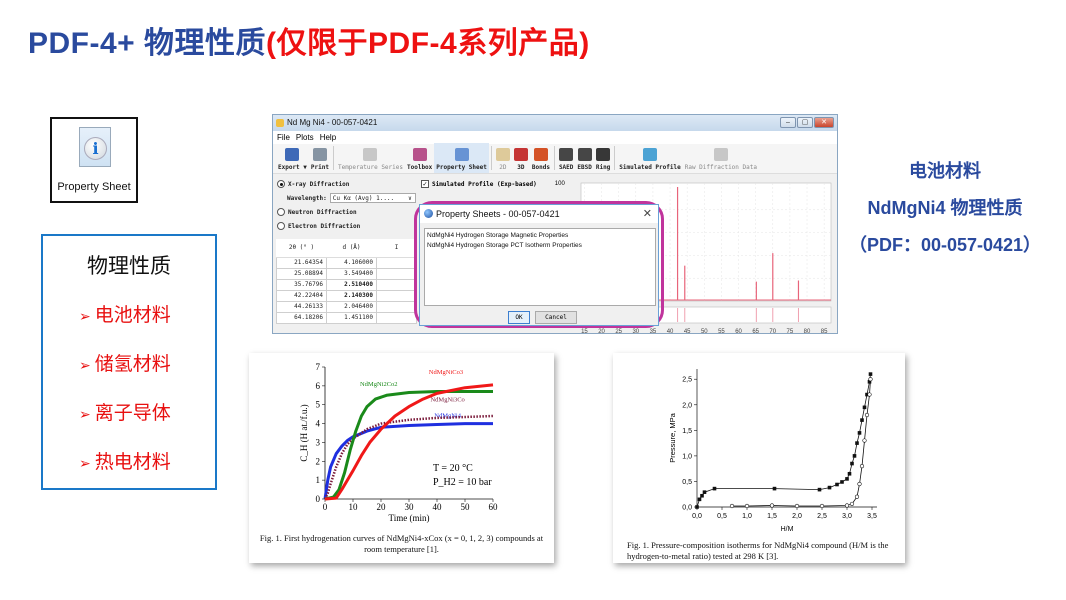  Describe the element at coordinates (325, 507) in the screenshot. I see `x-tick-label: 0` at that location.